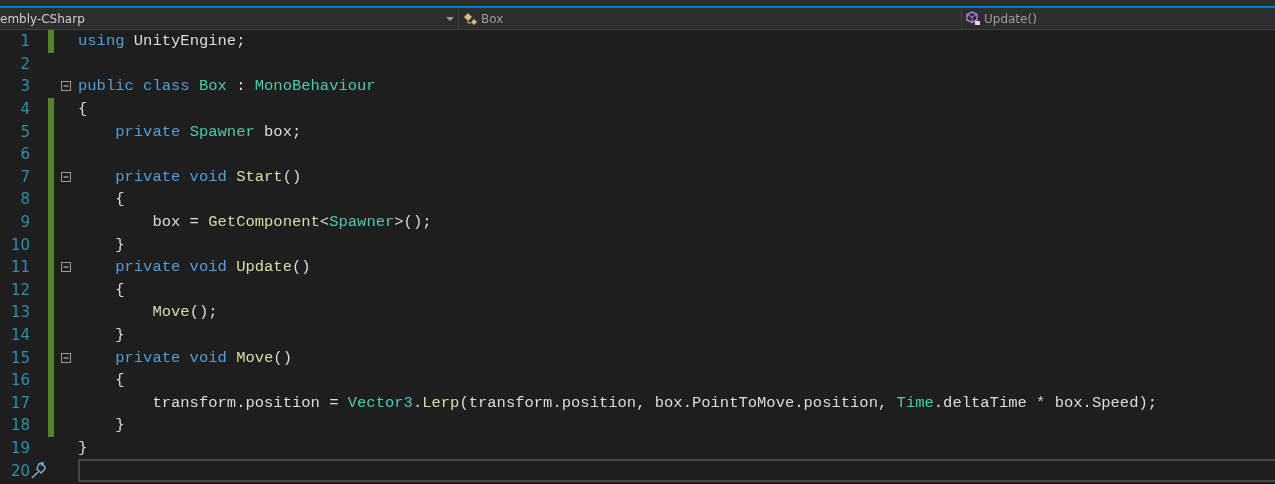 This screenshot has width=1275, height=484. I want to click on dropdown: embly-CSharp, so click(229, 18).